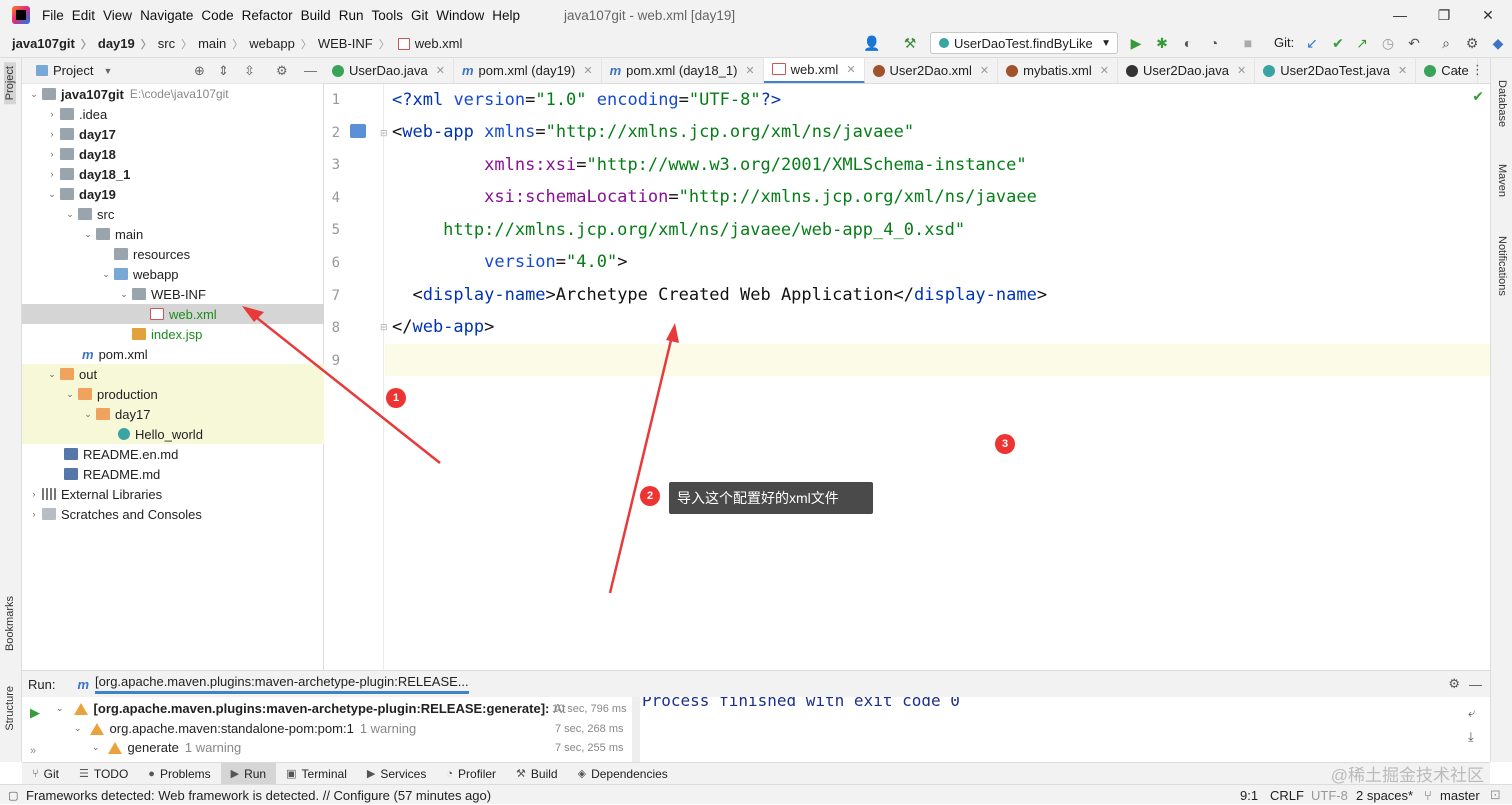 Image resolution: width=1512 pixels, height=805 pixels. Describe the element at coordinates (173, 114) in the screenshot. I see `tree-item-idea: › .idea` at that location.